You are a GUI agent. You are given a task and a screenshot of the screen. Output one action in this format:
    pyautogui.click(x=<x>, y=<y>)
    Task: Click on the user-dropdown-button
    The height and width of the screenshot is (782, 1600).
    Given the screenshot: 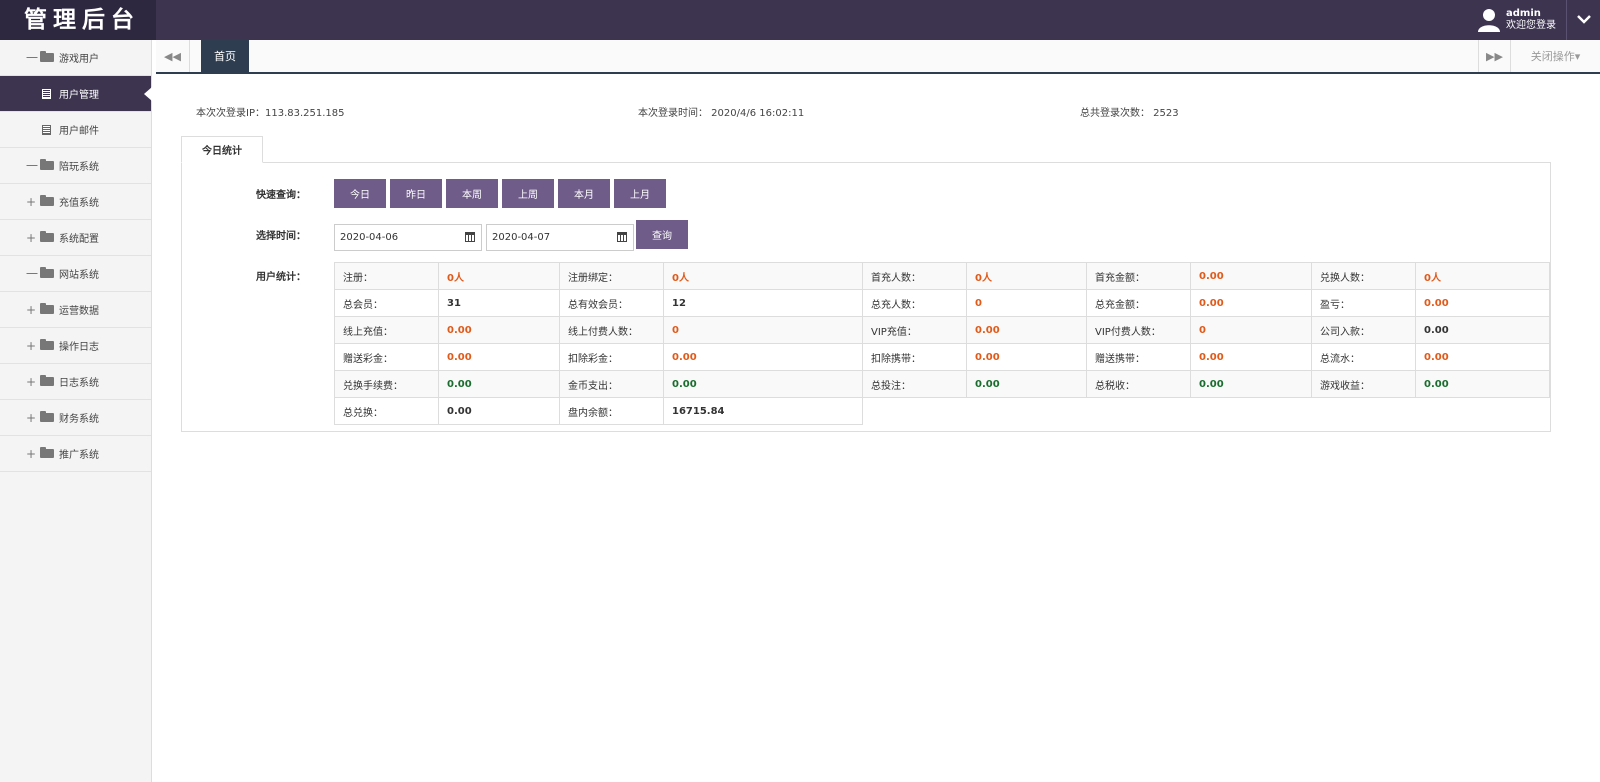 What is the action you would take?
    pyautogui.click(x=1583, y=20)
    